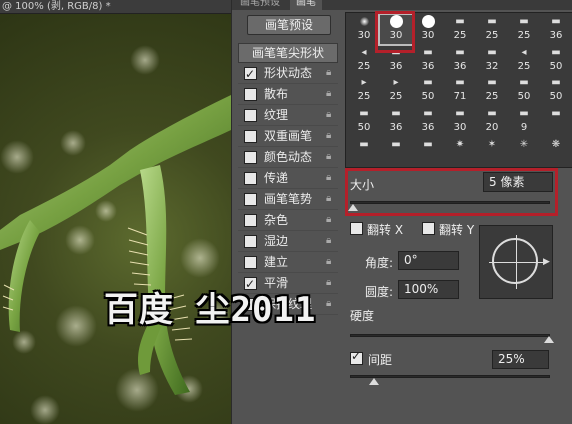  What do you see at coordinates (428, 289) in the screenshot?
I see `roundness-input: 100%` at bounding box center [428, 289].